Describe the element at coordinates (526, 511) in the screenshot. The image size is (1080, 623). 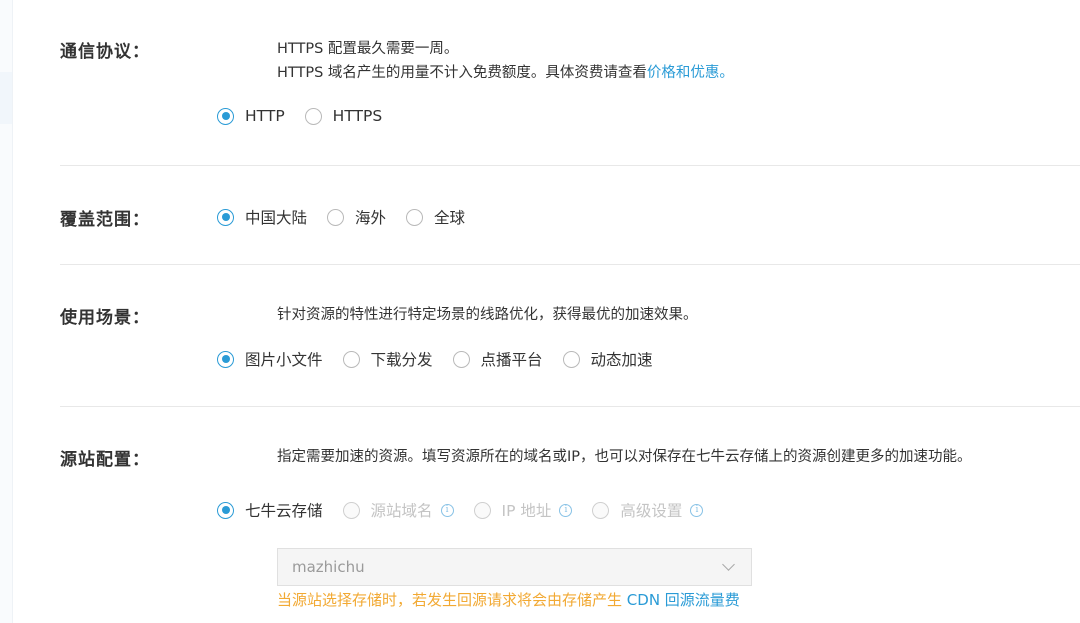
I see `radio-ip-label: IP 地址` at that location.